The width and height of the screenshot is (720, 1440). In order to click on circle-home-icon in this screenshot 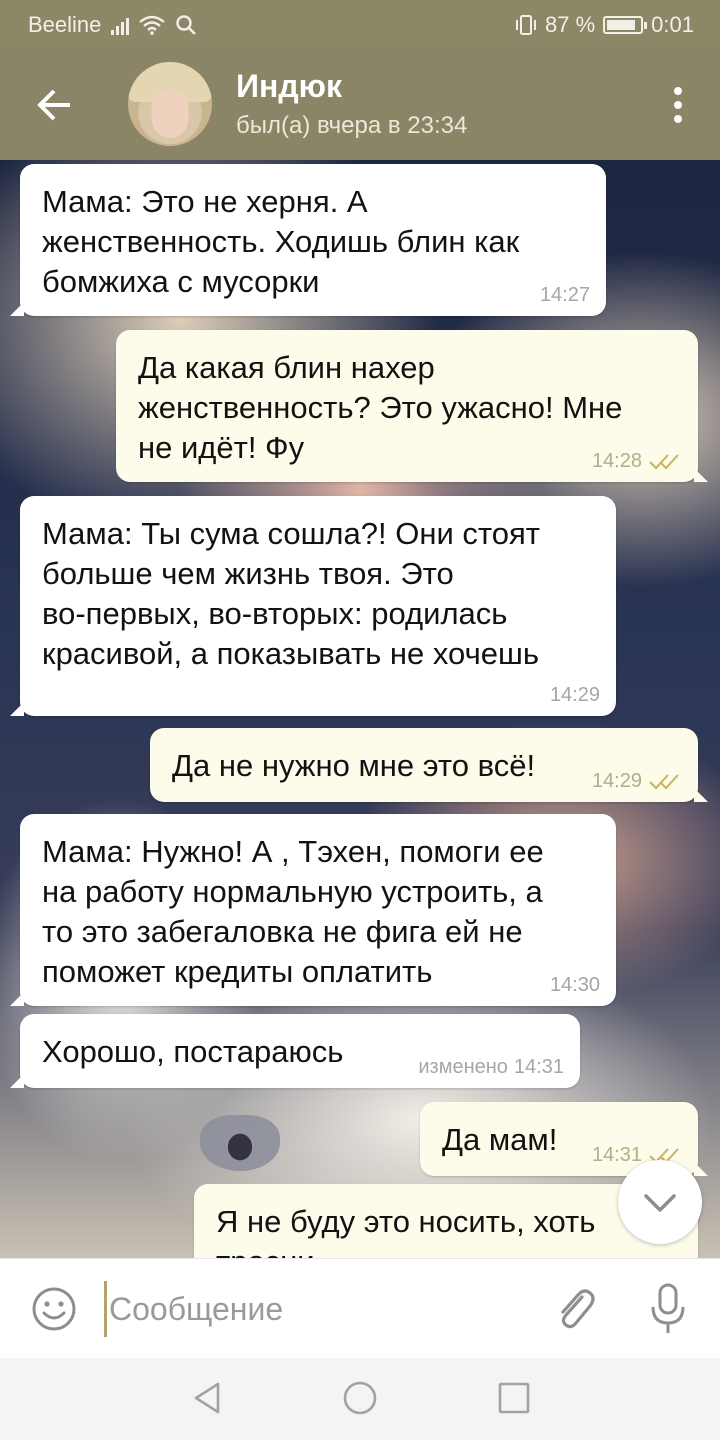, I will do `click(360, 1398)`.